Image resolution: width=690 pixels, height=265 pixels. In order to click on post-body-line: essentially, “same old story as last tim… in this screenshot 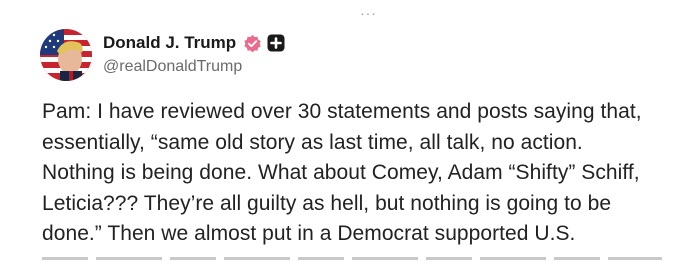, I will do `click(312, 142)`.